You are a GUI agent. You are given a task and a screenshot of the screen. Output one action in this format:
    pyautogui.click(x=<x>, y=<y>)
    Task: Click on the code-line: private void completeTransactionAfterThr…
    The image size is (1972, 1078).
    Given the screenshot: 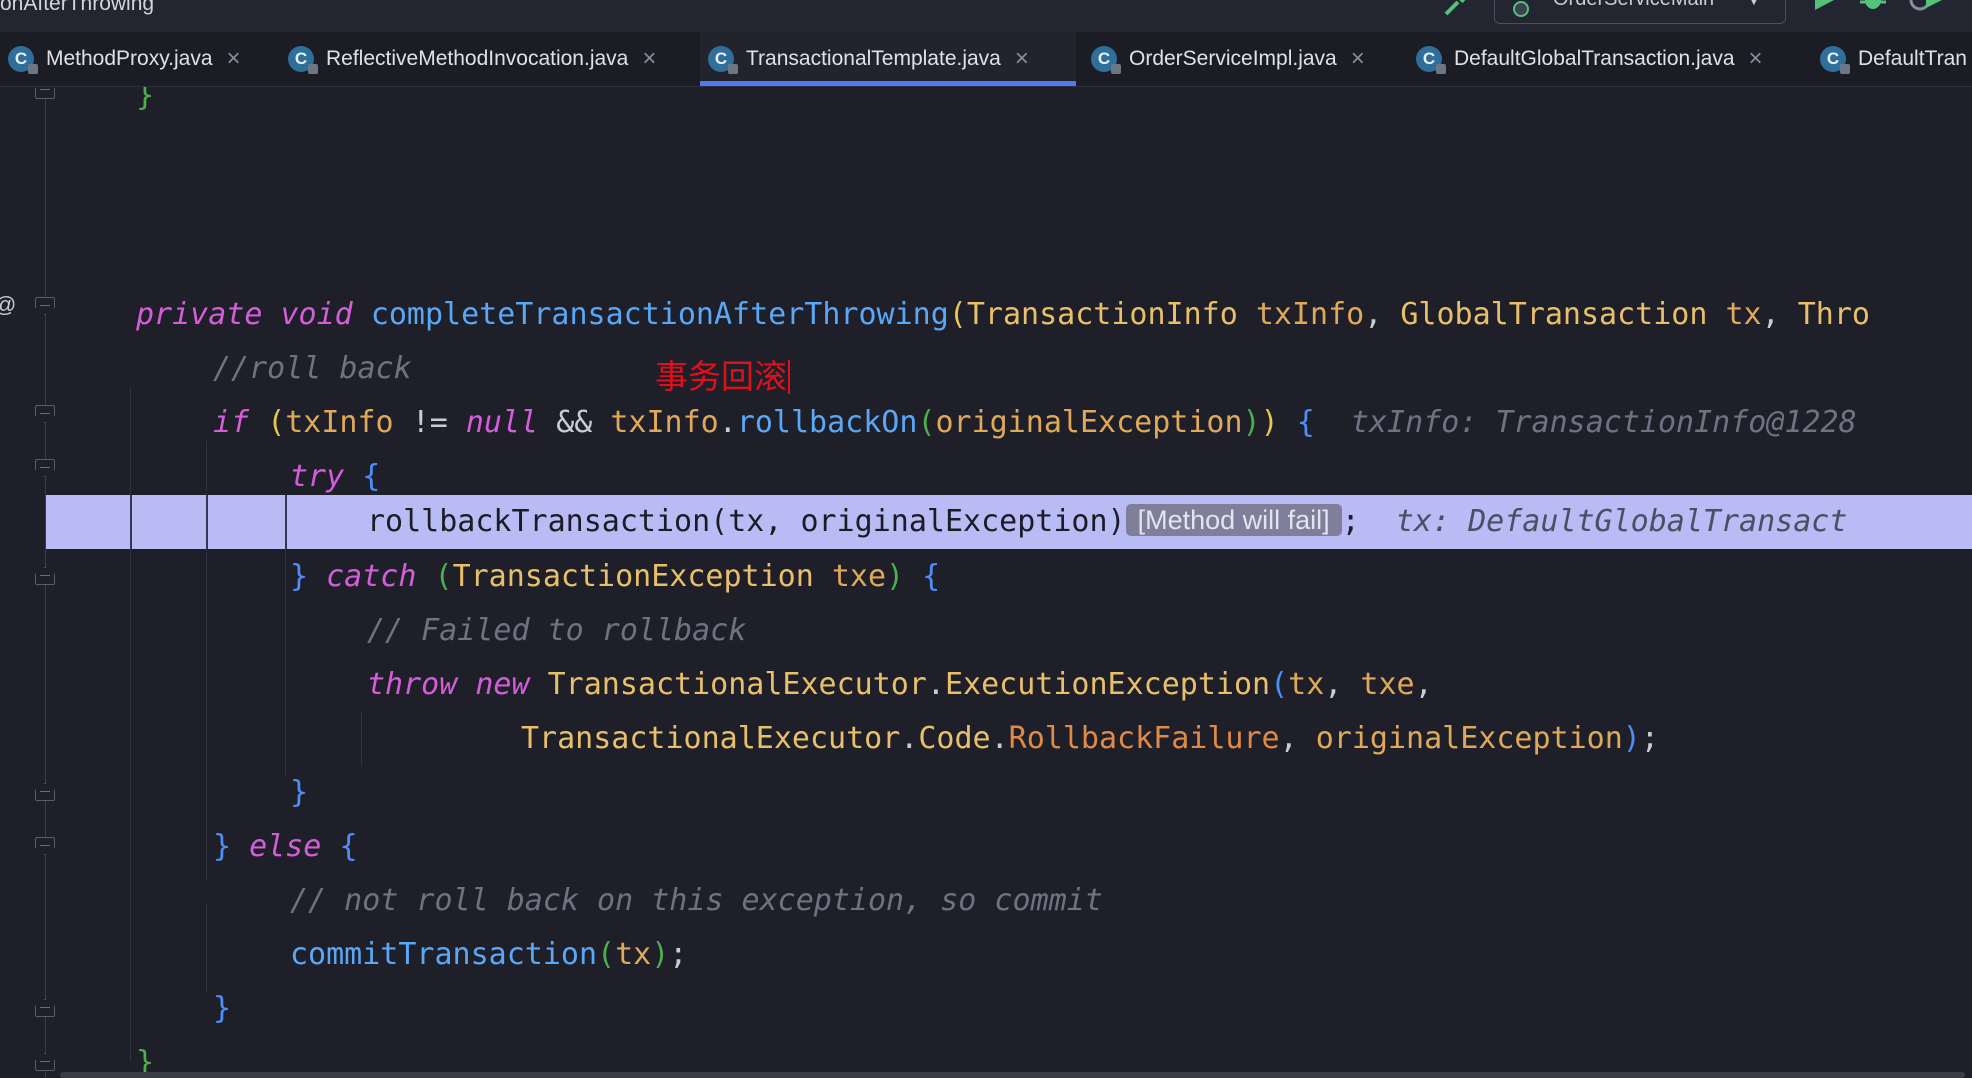 What is the action you would take?
    pyautogui.click(x=986, y=315)
    